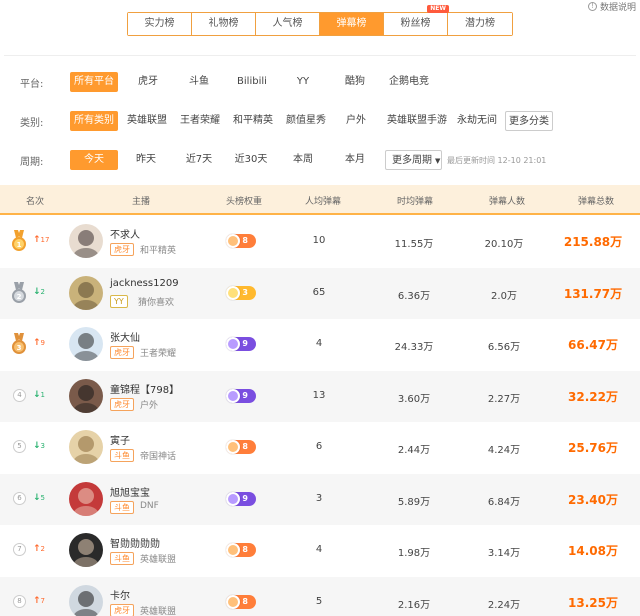 The image size is (640, 616). What do you see at coordinates (303, 82) in the screenshot?
I see `platform-yy: YY` at bounding box center [303, 82].